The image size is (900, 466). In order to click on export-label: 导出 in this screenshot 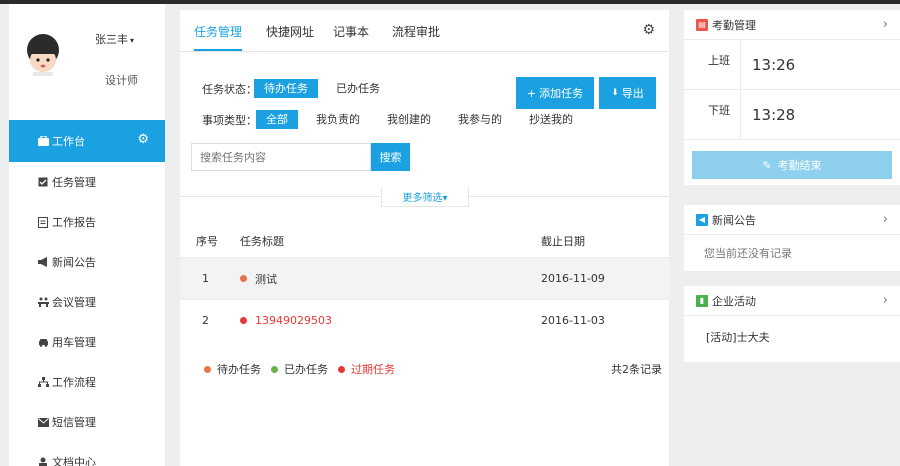, I will do `click(632, 93)`.